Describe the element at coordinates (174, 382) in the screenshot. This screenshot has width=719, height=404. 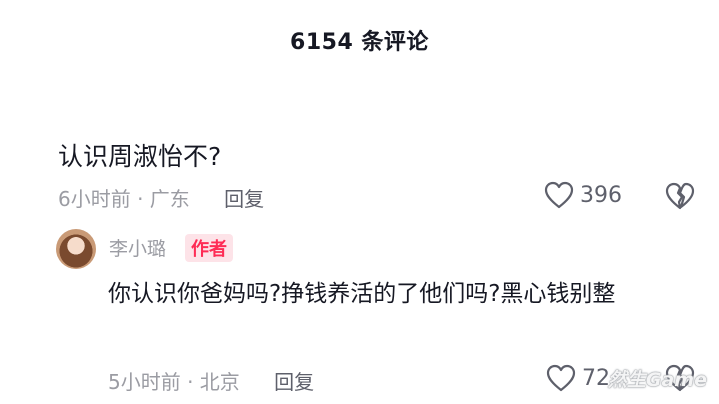
I see `reply-meta: 5小时前 · 北京` at that location.